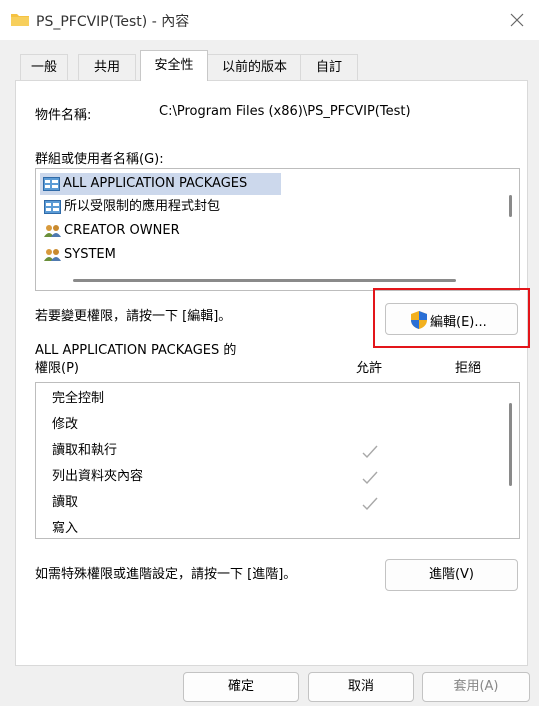 Image resolution: width=539 pixels, height=706 pixels. I want to click on tab-security: 安全性, so click(174, 65).